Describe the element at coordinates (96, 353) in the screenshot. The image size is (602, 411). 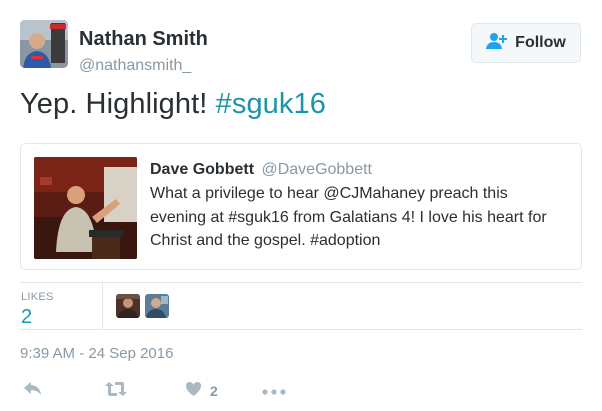
I see `tweet-timestamp: 9:39 AM - 24 Sep 2016` at that location.